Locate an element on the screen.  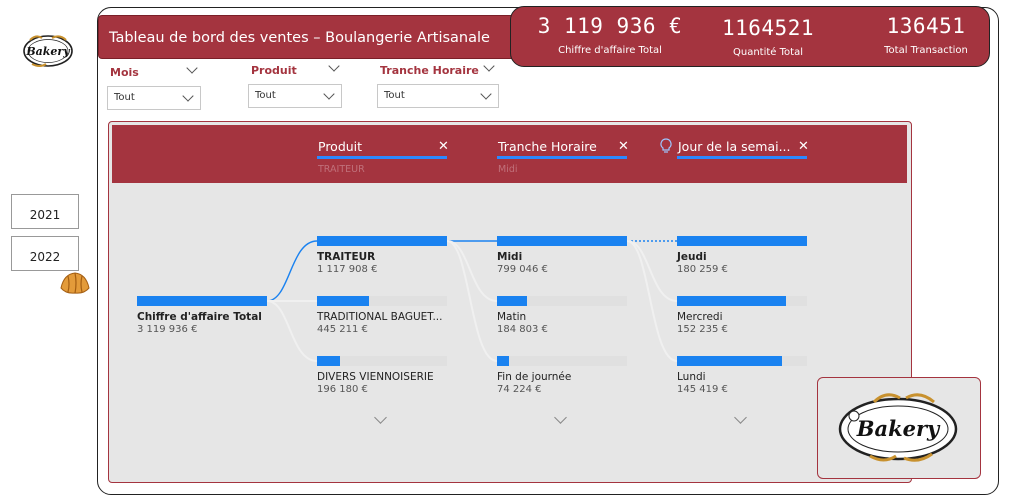
logo-text: Bakery is located at coordinates (898, 428).